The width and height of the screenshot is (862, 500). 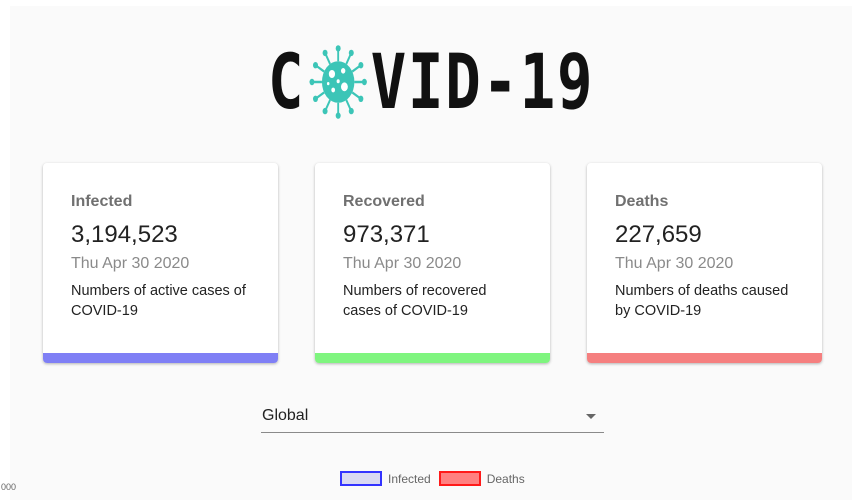 What do you see at coordinates (286, 81) in the screenshot?
I see `logo-text-start: C` at bounding box center [286, 81].